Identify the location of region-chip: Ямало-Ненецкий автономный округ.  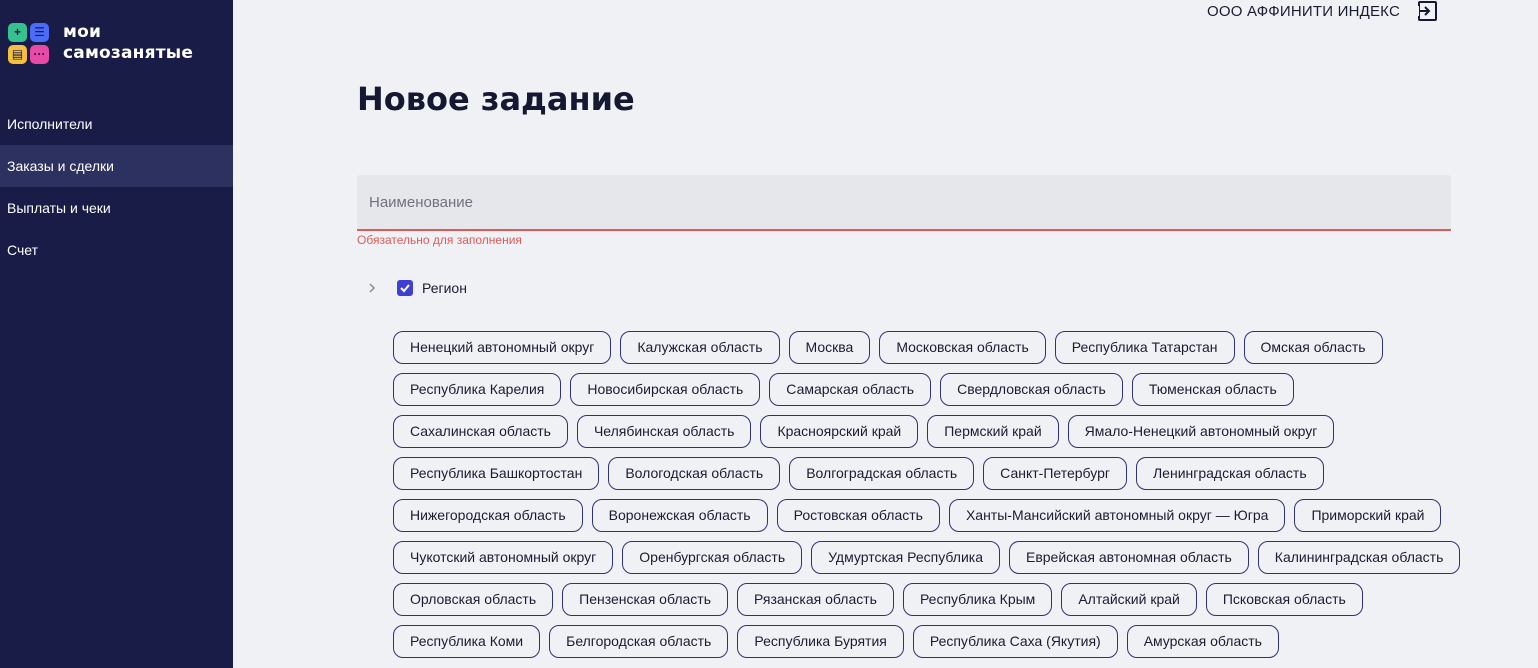
(1201, 431).